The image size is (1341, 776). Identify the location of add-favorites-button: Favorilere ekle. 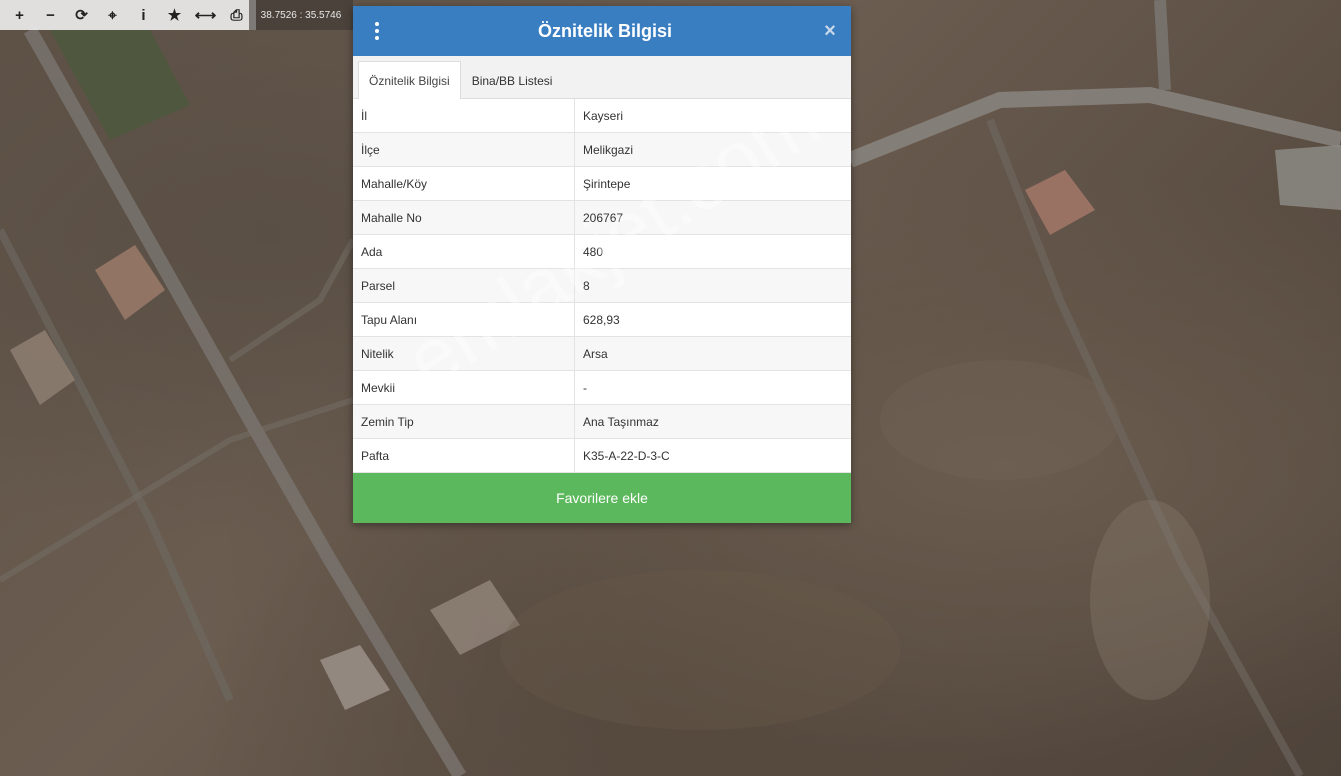
(602, 498).